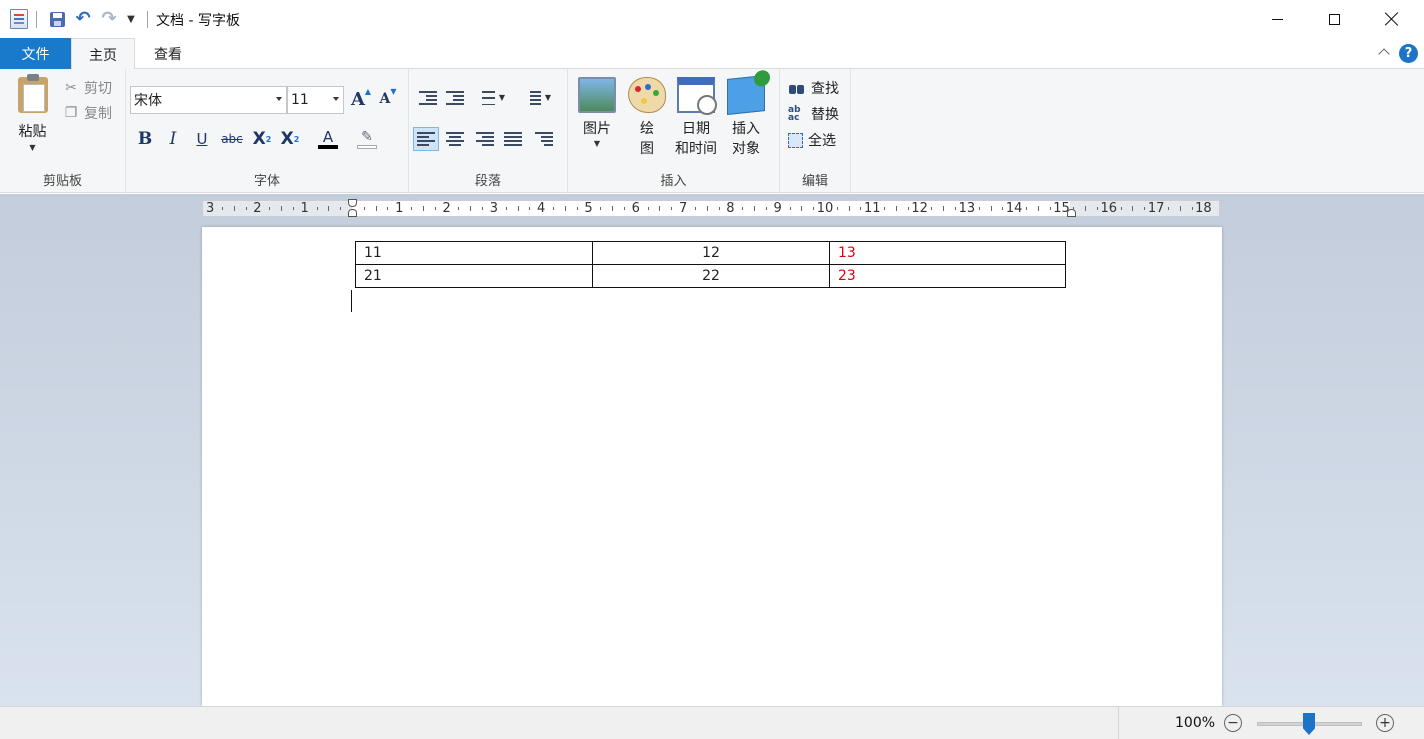  What do you see at coordinates (1385, 723) in the screenshot?
I see `zoom-in-button: +` at bounding box center [1385, 723].